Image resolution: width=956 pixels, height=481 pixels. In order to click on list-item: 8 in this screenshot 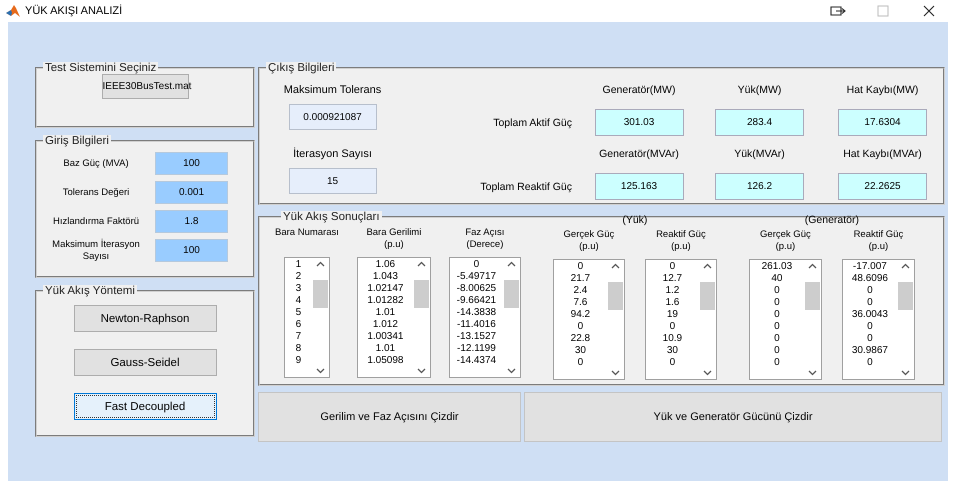, I will do `click(299, 349)`.